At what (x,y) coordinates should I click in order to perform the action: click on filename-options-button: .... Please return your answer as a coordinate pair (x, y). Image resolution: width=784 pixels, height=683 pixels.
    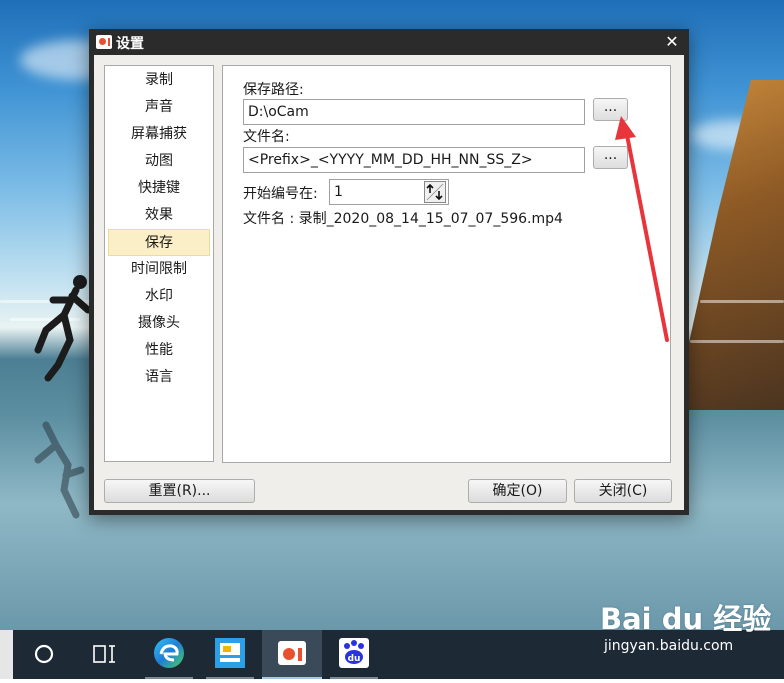
    Looking at the image, I should click on (610, 157).